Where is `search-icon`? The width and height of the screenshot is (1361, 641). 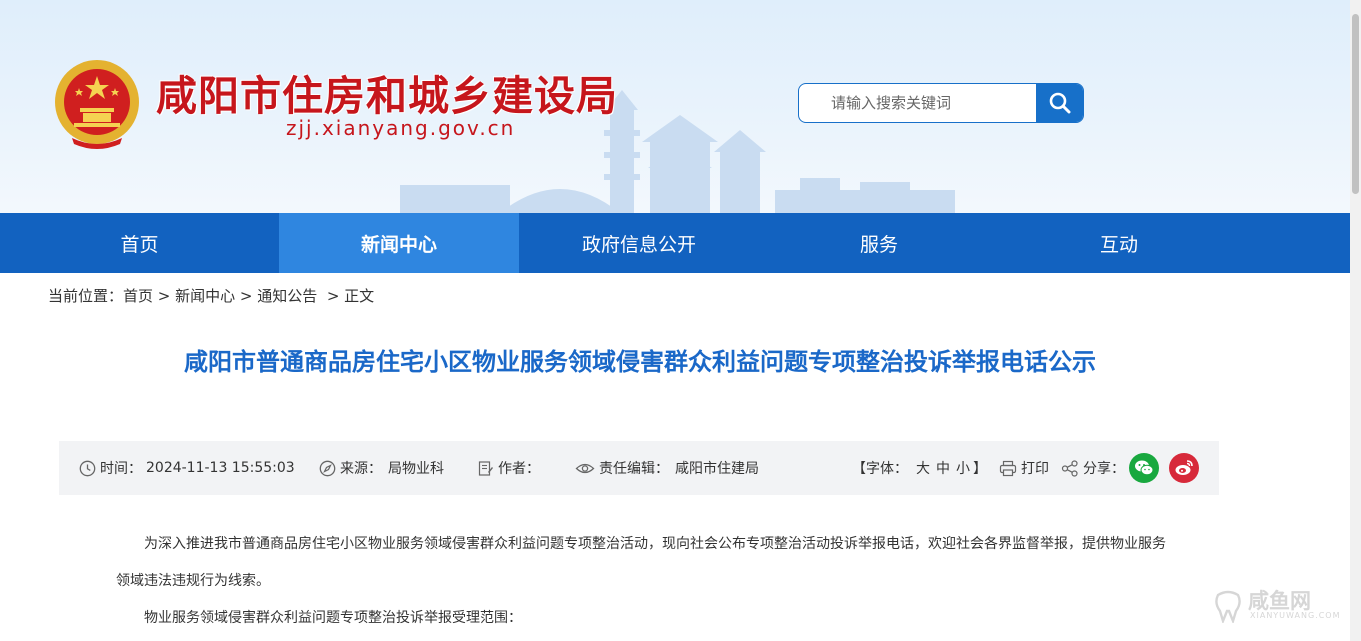
search-icon is located at coordinates (1059, 103).